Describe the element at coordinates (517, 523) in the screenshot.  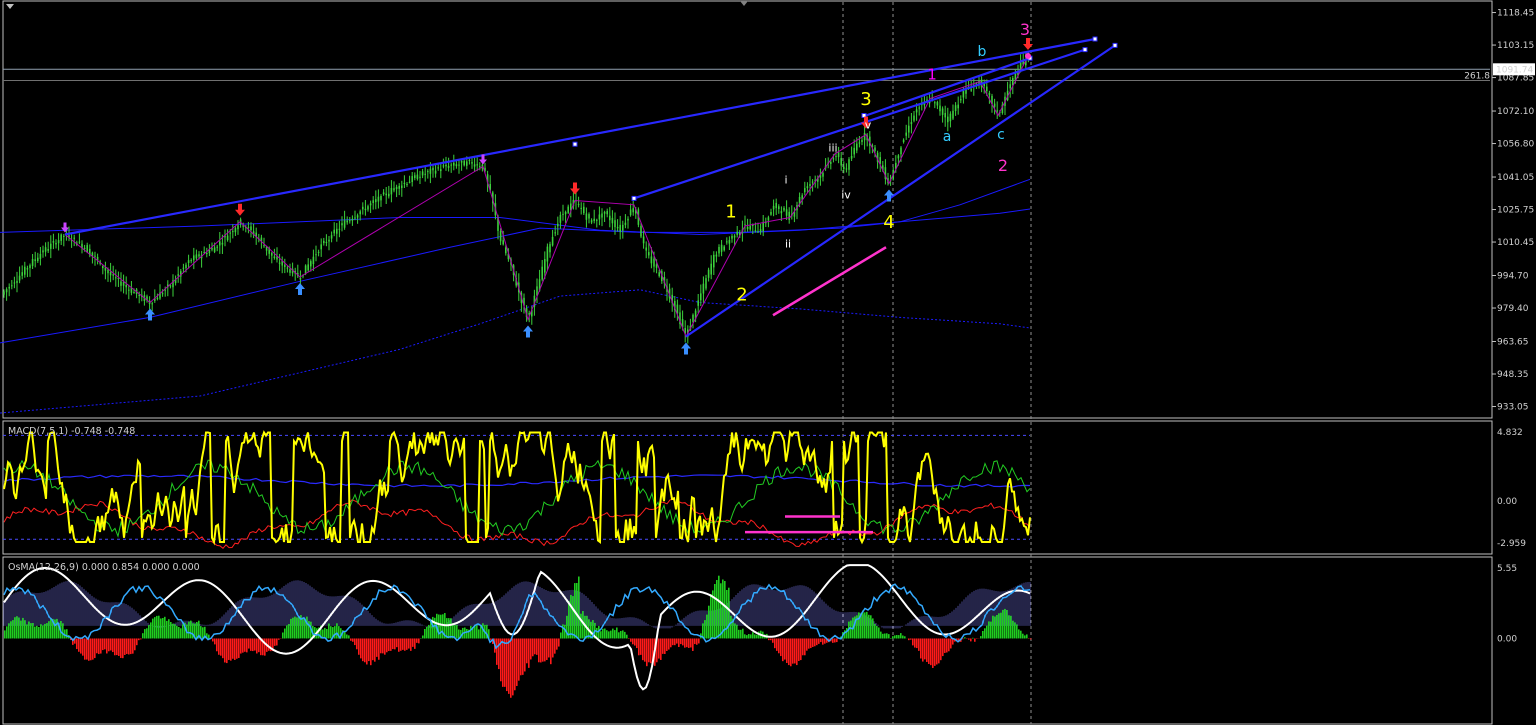
I see `macd-red-line` at that location.